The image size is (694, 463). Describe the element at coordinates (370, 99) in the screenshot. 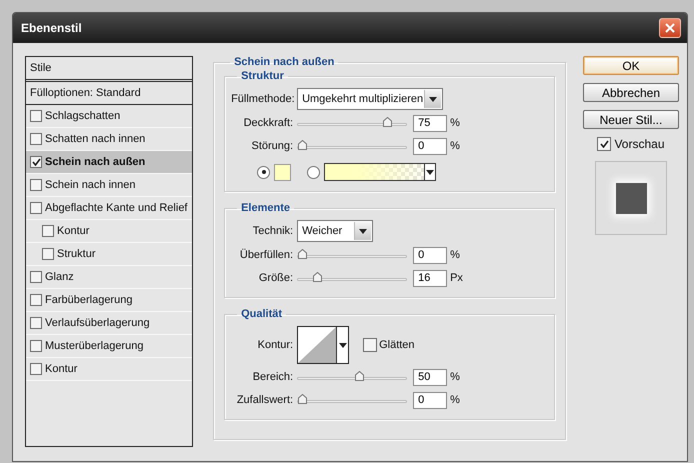

I see `dropdown: Umgekehrt multiplizieren` at that location.